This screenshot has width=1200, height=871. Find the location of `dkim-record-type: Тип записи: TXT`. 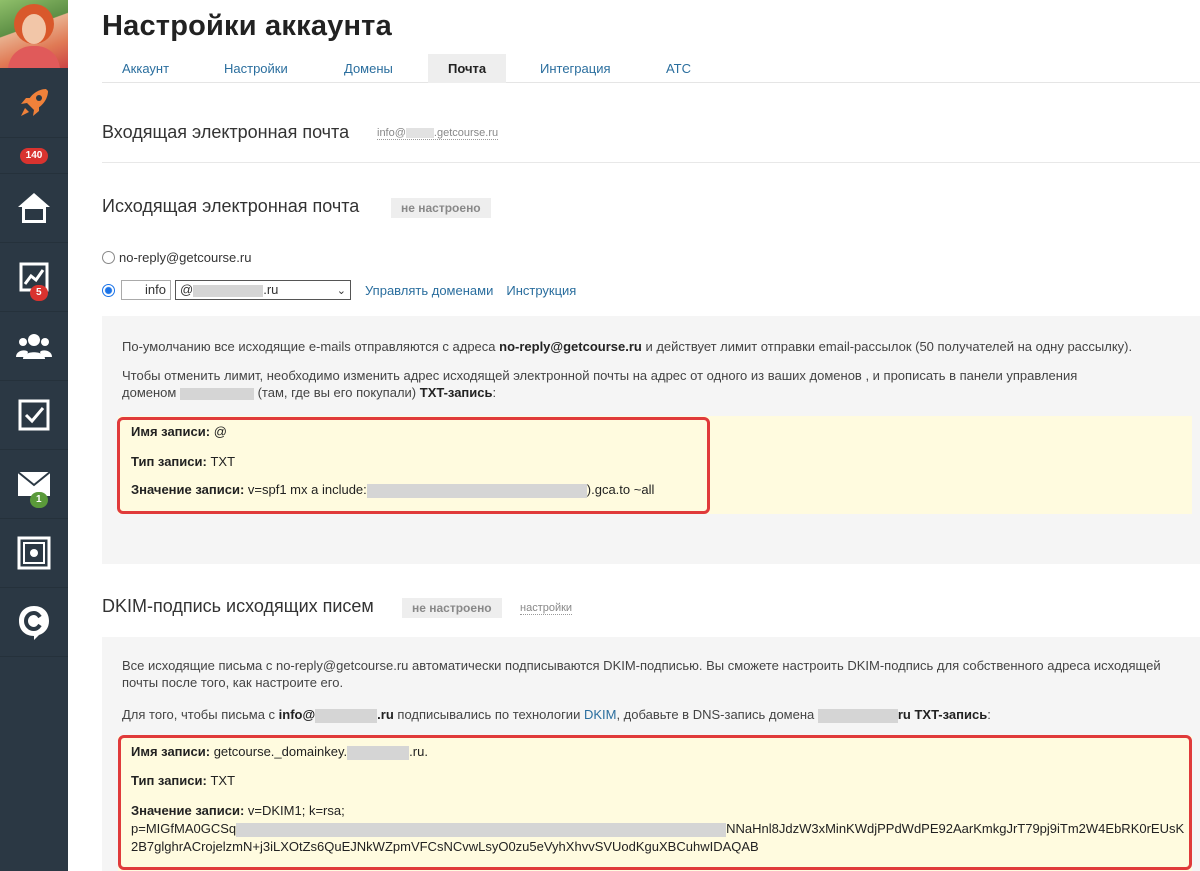

dkim-record-type: Тип записи: TXT is located at coordinates (183, 780).